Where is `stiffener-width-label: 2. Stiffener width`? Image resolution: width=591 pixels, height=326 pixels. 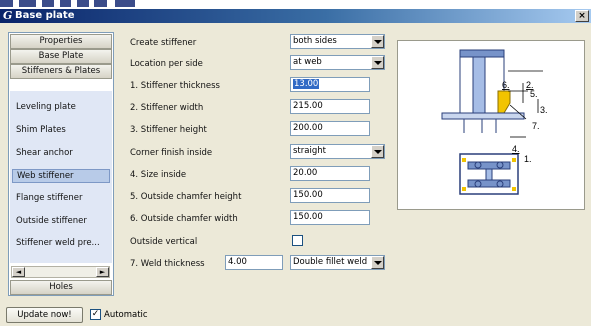 stiffener-width-label: 2. Stiffener width is located at coordinates (167, 108).